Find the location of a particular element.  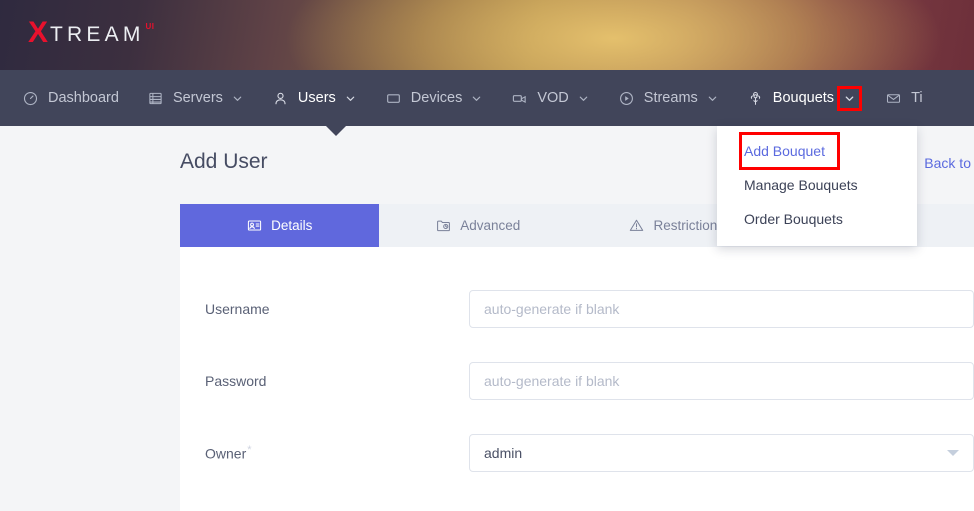

dropdown-item-order-bouquets: Order Bouquets is located at coordinates (817, 219).